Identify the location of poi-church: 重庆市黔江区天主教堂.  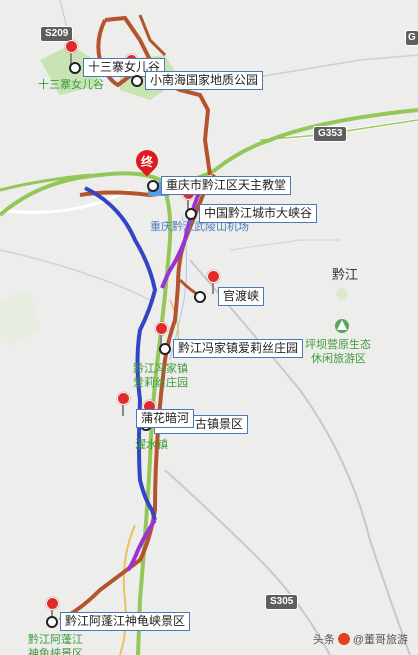
(219, 185).